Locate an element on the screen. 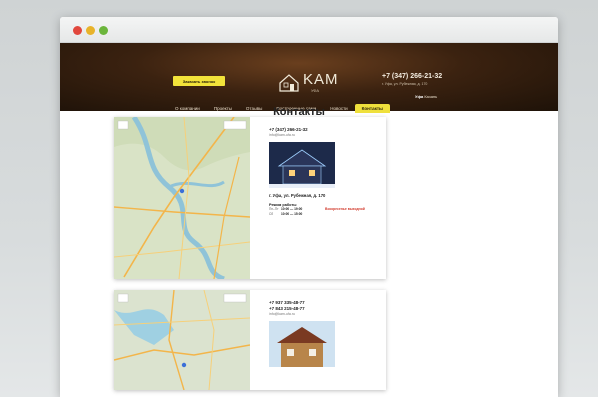 The image size is (598, 397). house-logo-icon is located at coordinates (289, 83).